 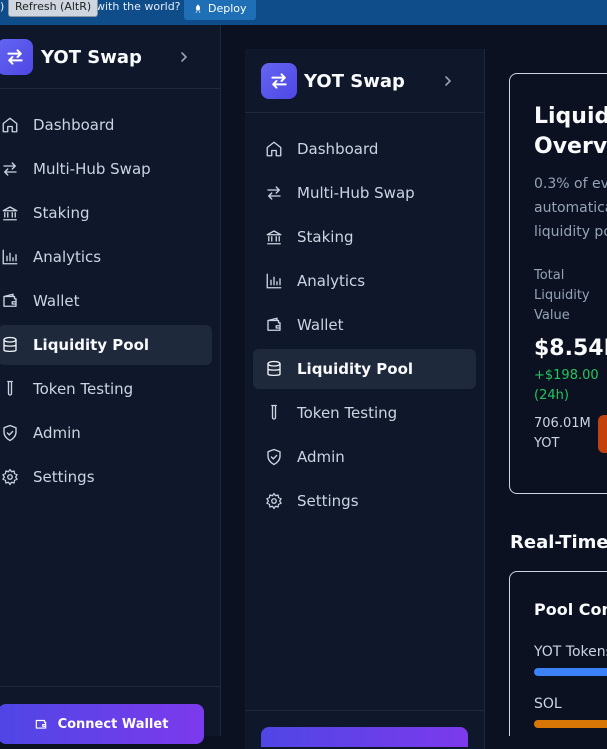 I want to click on description-line: liquidity po, so click(x=570, y=232).